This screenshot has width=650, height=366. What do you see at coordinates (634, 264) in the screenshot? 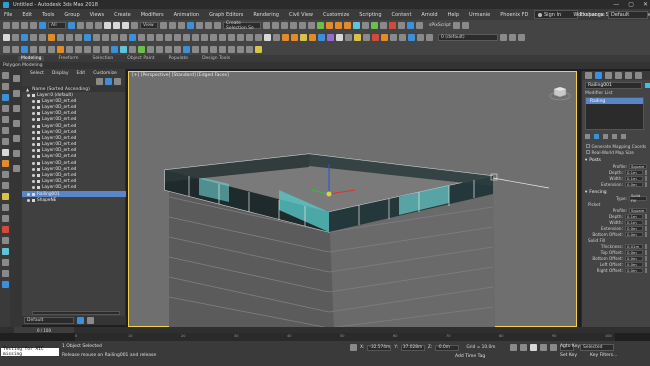
I see `fill-left-offset-spinner: 0.0m` at bounding box center [634, 264].